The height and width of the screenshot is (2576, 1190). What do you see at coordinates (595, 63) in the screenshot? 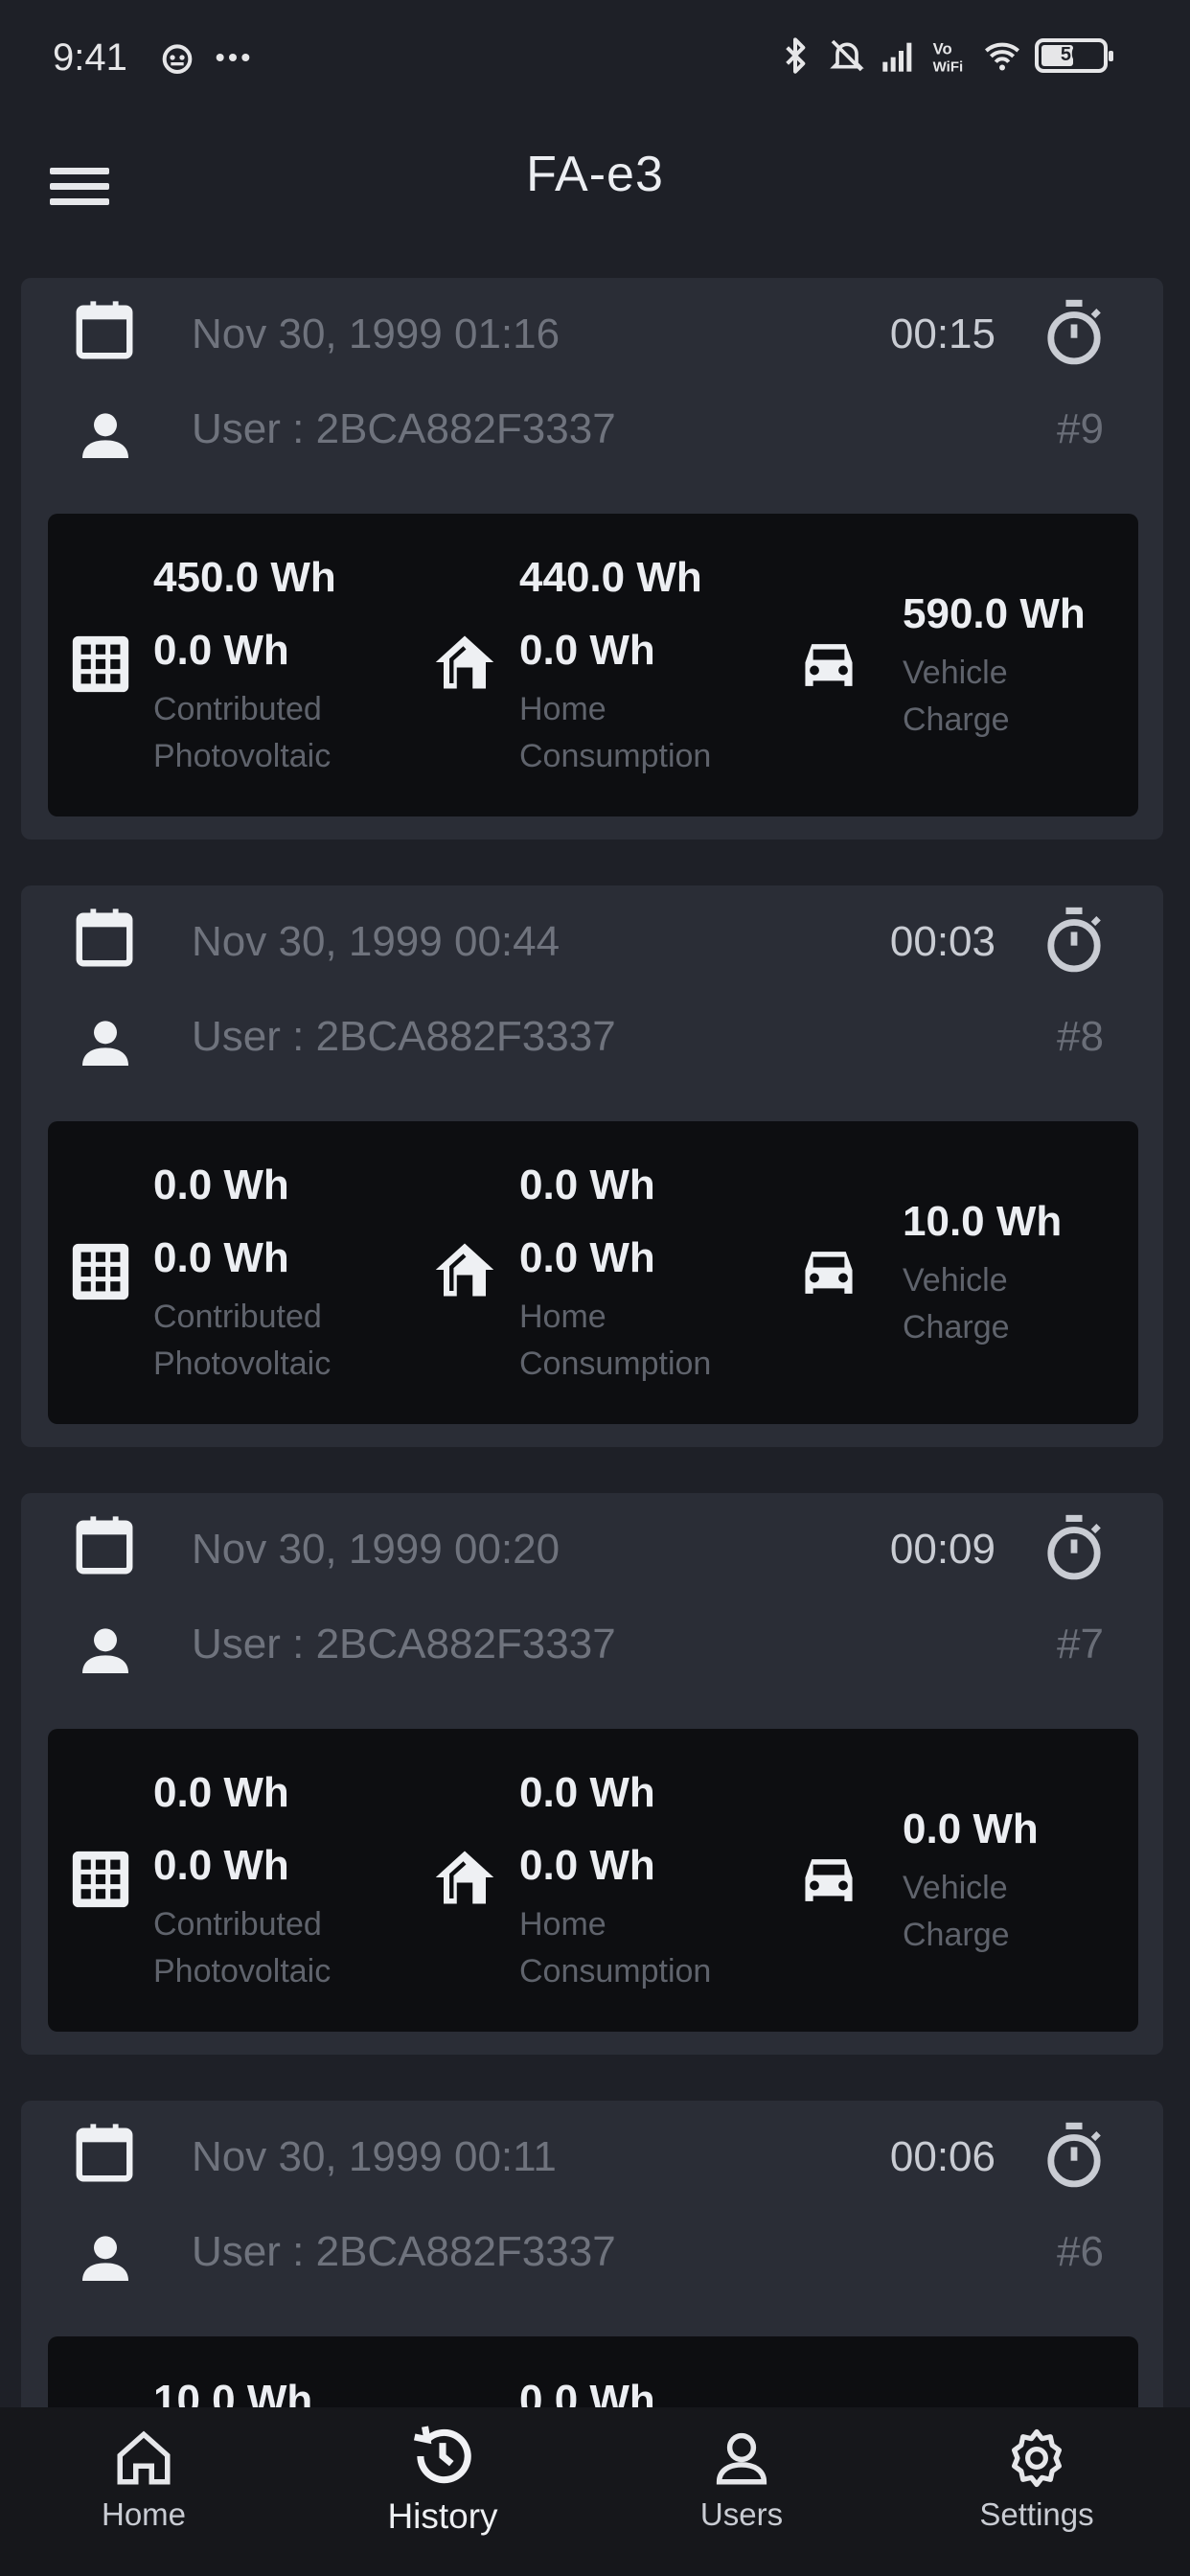
I see `status-bar: 9:41 Vo WiFi 50` at bounding box center [595, 63].